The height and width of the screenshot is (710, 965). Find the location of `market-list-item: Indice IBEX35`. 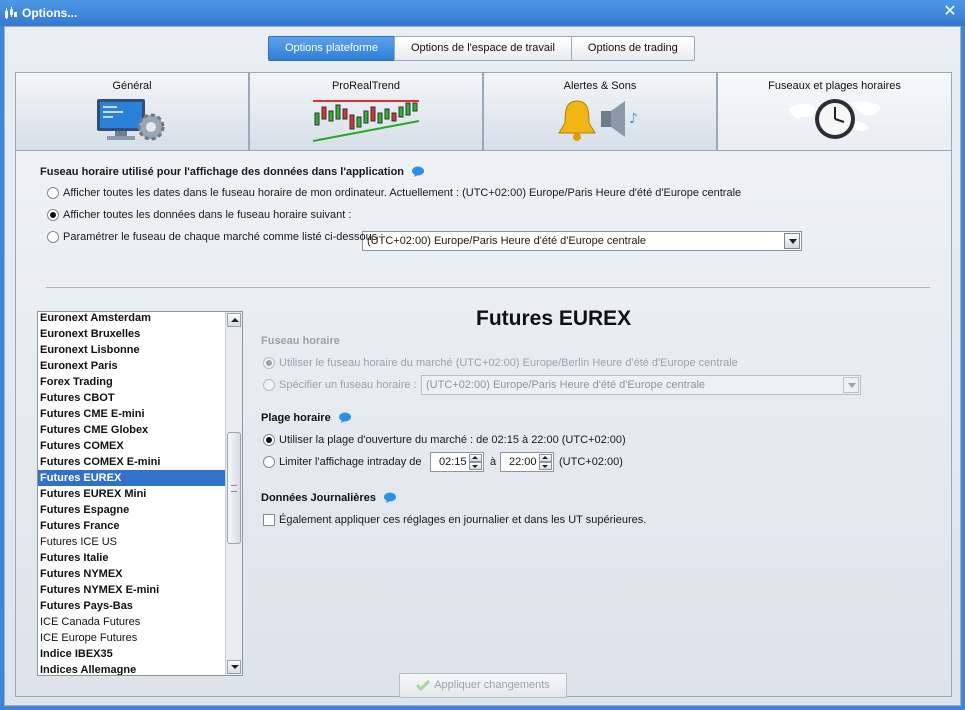

market-list-item: Indice IBEX35 is located at coordinates (131, 654).